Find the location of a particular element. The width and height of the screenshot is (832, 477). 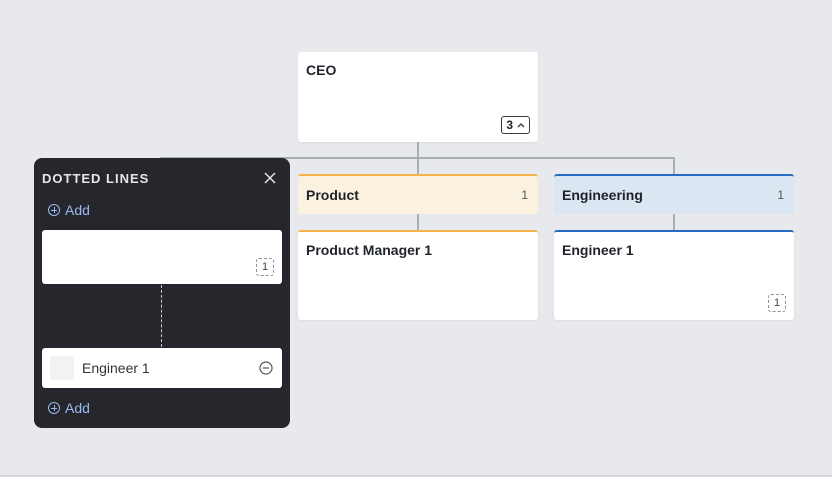

role-title: Product Manager 1 is located at coordinates (369, 250).